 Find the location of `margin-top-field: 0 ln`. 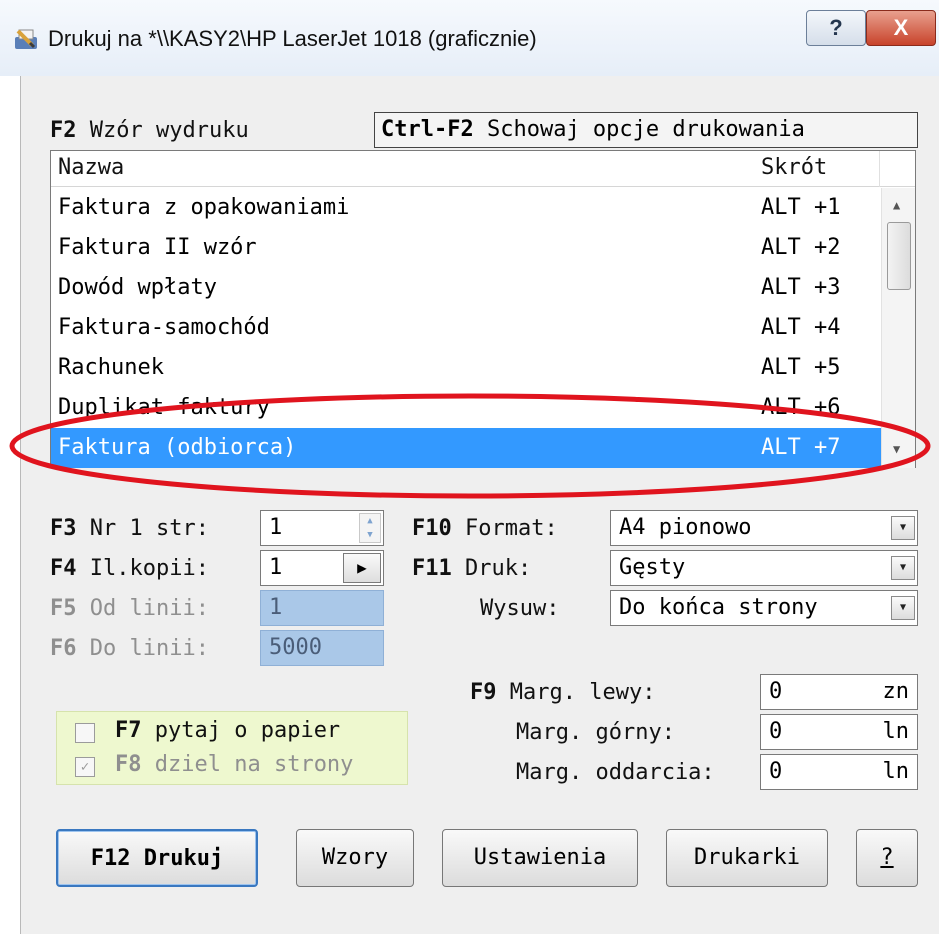

margin-top-field: 0 ln is located at coordinates (839, 732).